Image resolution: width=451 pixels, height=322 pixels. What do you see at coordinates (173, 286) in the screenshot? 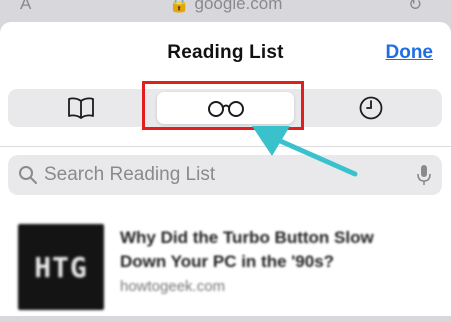
I see `article-domain: howtogeek.com` at bounding box center [173, 286].